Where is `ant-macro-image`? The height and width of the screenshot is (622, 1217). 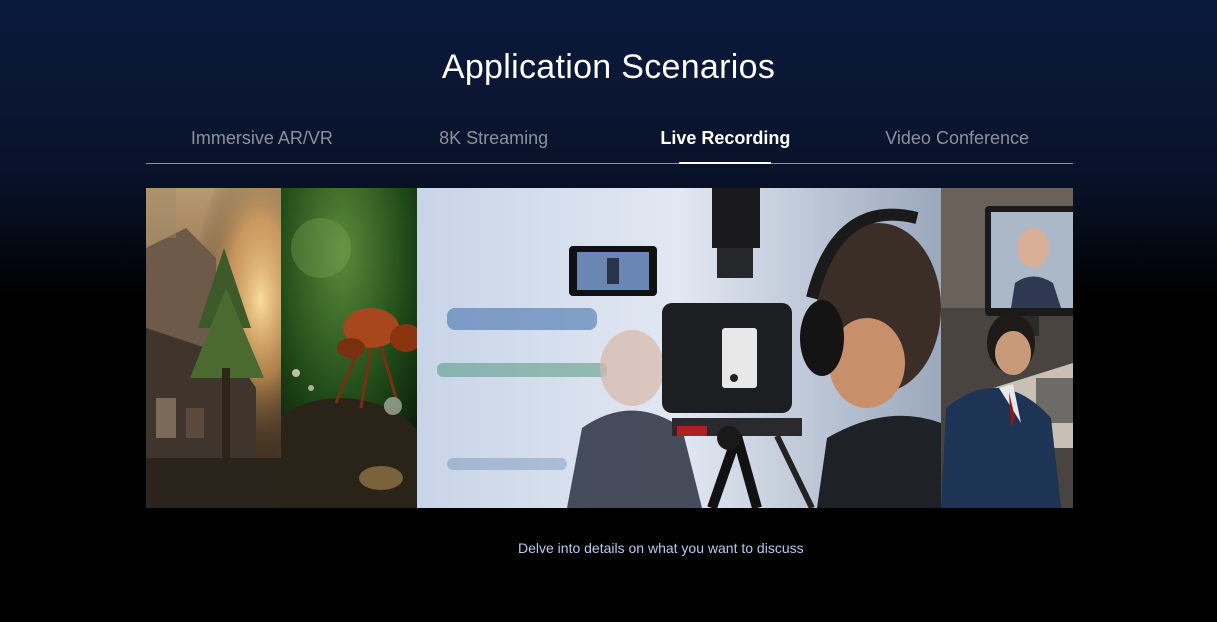
ant-macro-image is located at coordinates (349, 348).